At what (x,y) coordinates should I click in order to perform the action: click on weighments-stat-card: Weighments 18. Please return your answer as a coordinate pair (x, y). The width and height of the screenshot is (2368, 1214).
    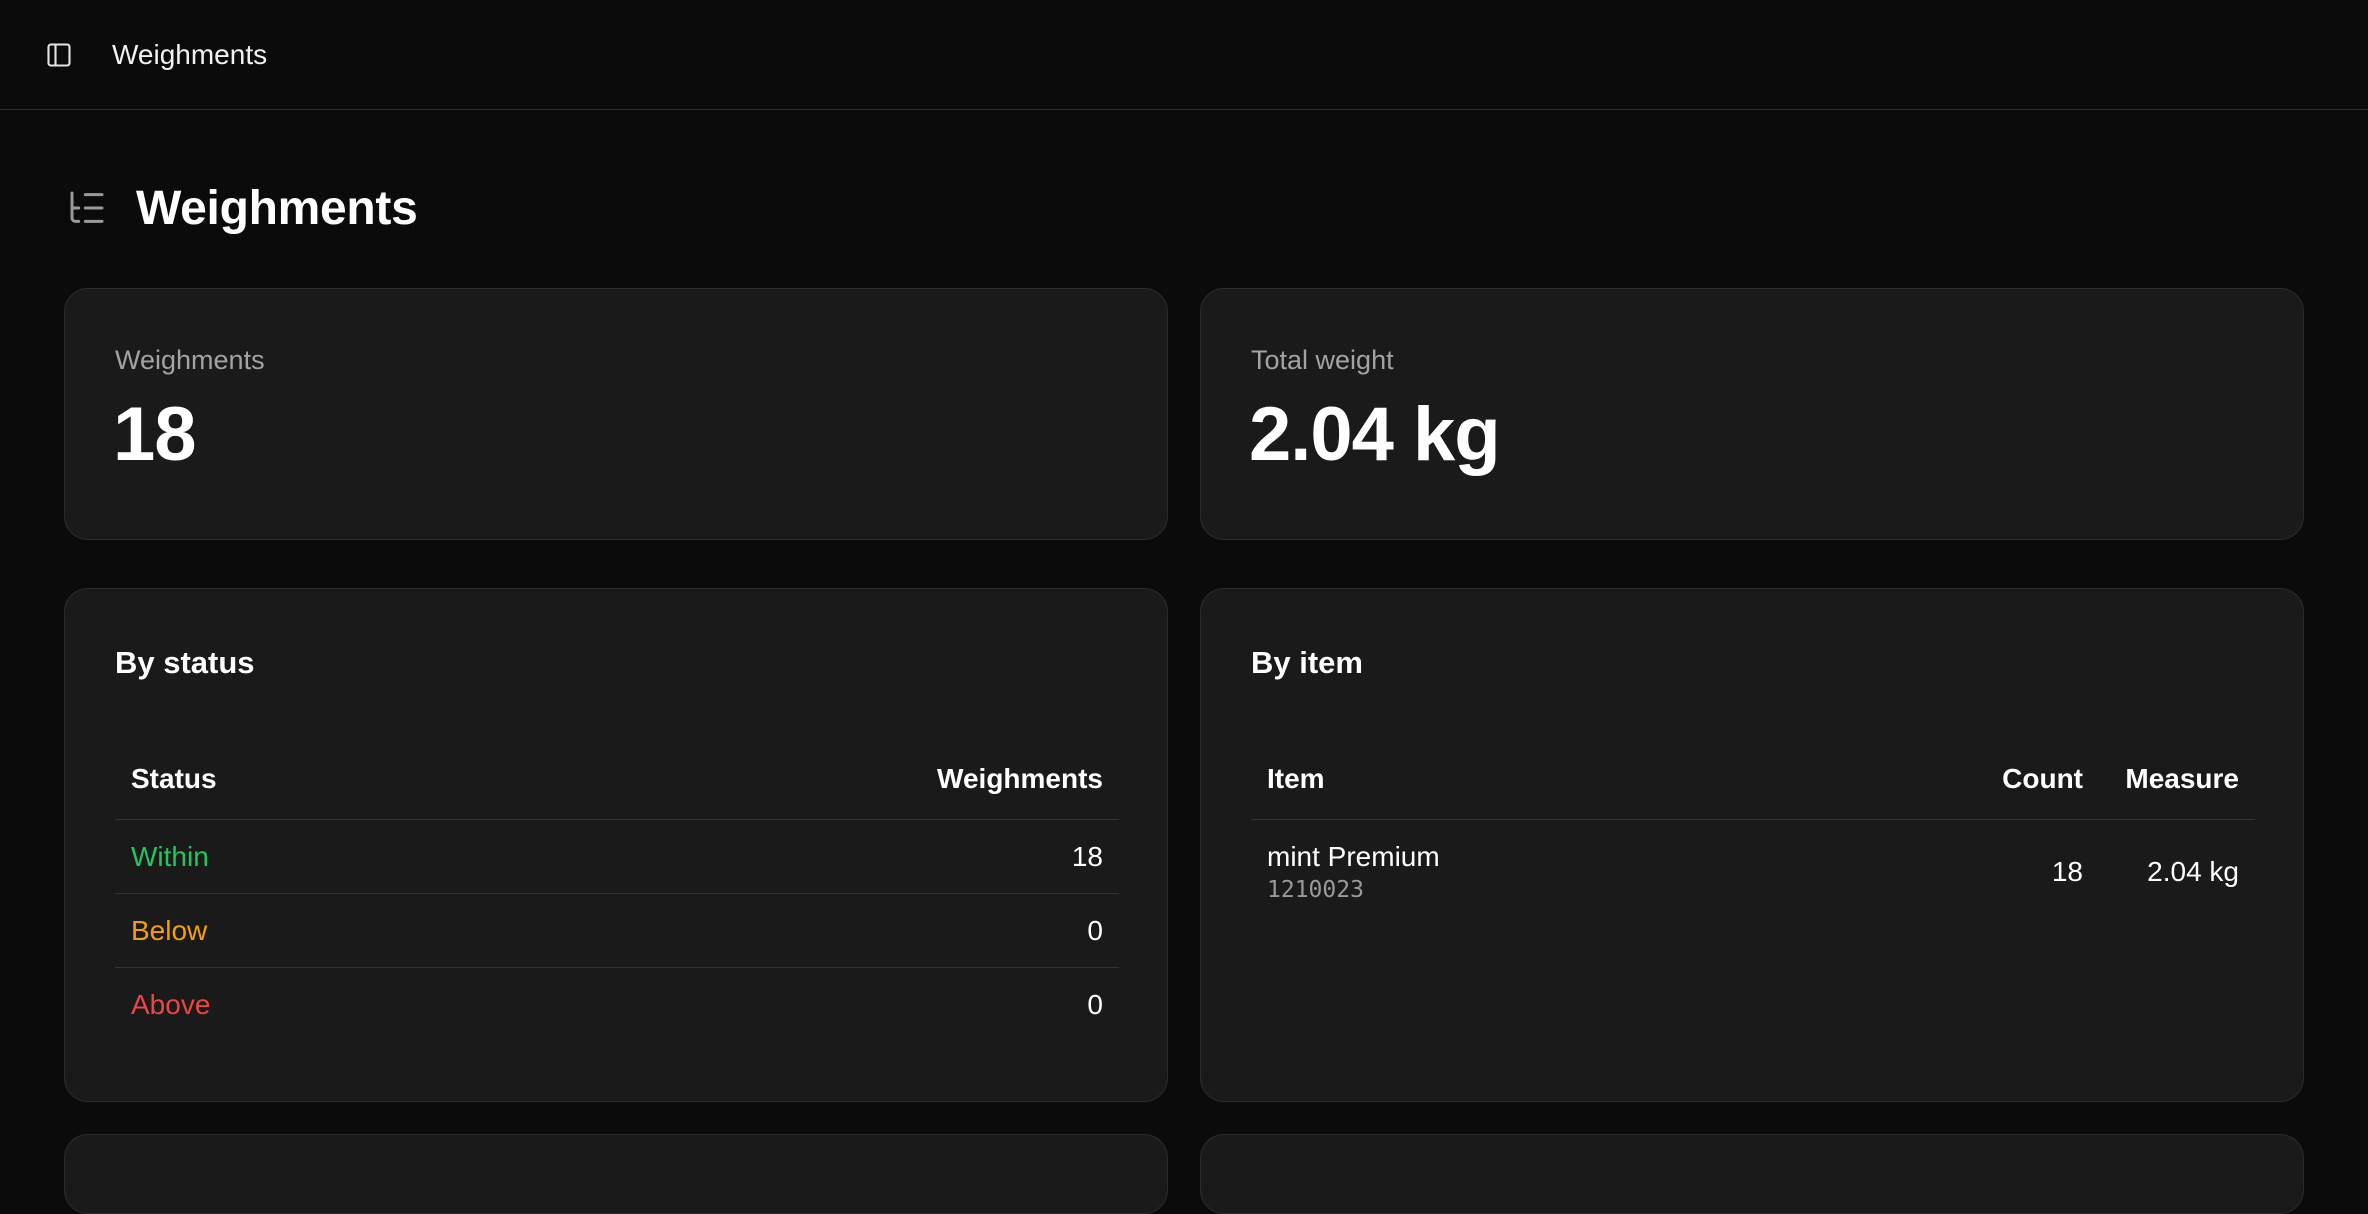
    Looking at the image, I should click on (616, 414).